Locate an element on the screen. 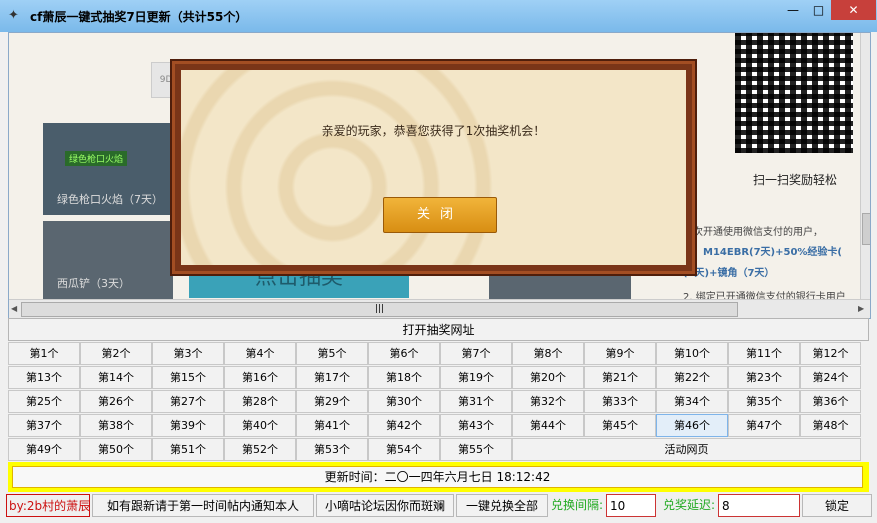 The width and height of the screenshot is (877, 523). lottery-button-42: 第42个 is located at coordinates (404, 425).